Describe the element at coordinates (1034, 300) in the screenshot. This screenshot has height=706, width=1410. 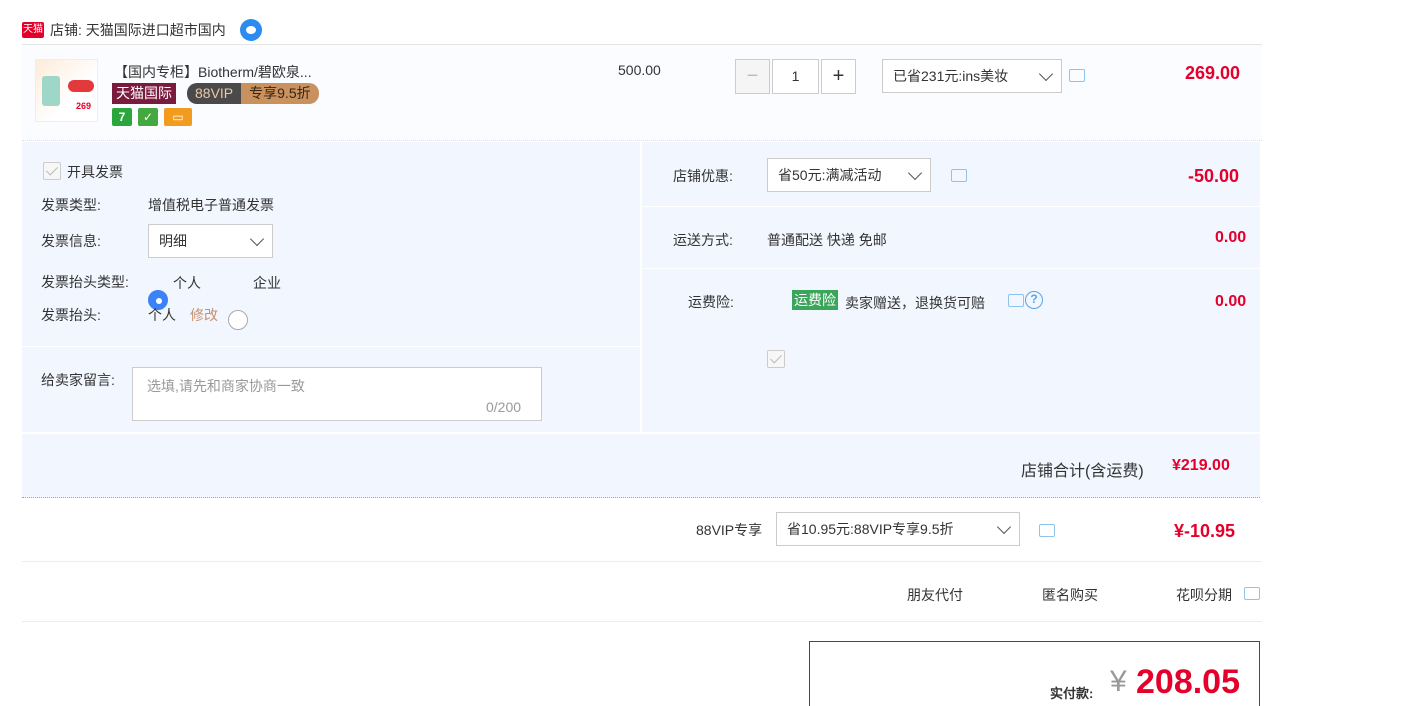
I see `help-icon: ?` at that location.